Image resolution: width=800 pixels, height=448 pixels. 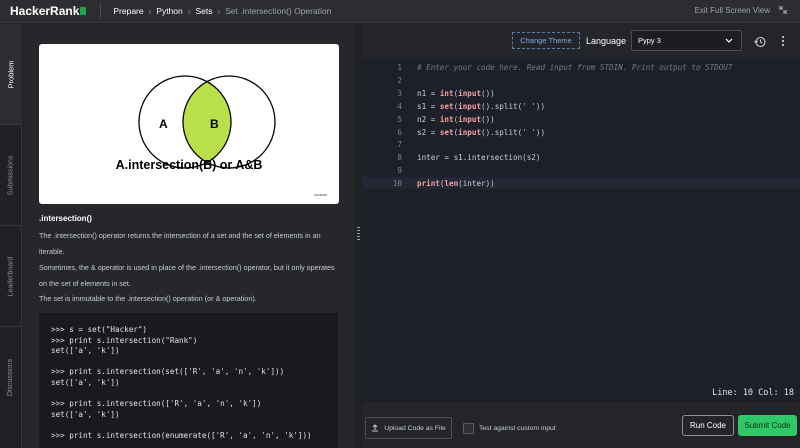 What do you see at coordinates (729, 40) in the screenshot?
I see `chevron-down-icon` at bounding box center [729, 40].